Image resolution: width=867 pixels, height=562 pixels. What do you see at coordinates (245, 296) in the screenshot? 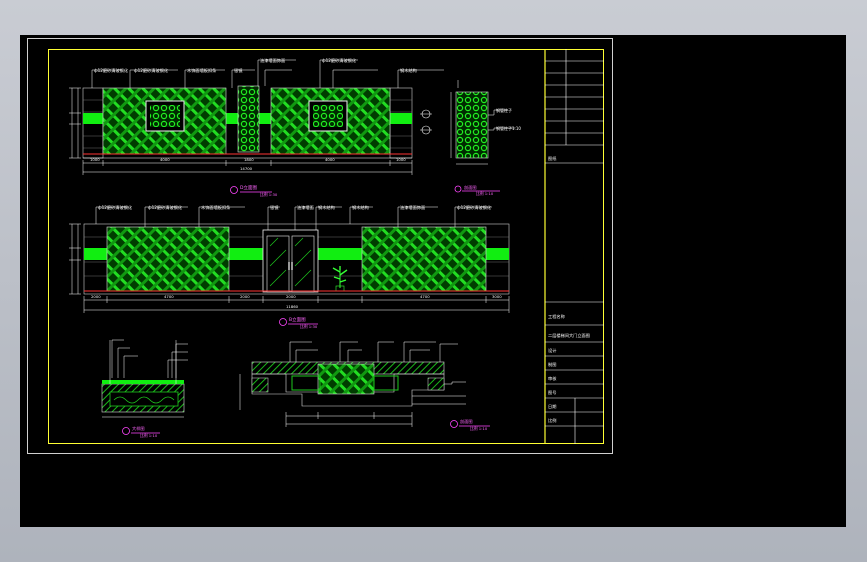
I see `elev-b-dim-3: 2000` at bounding box center [245, 296].